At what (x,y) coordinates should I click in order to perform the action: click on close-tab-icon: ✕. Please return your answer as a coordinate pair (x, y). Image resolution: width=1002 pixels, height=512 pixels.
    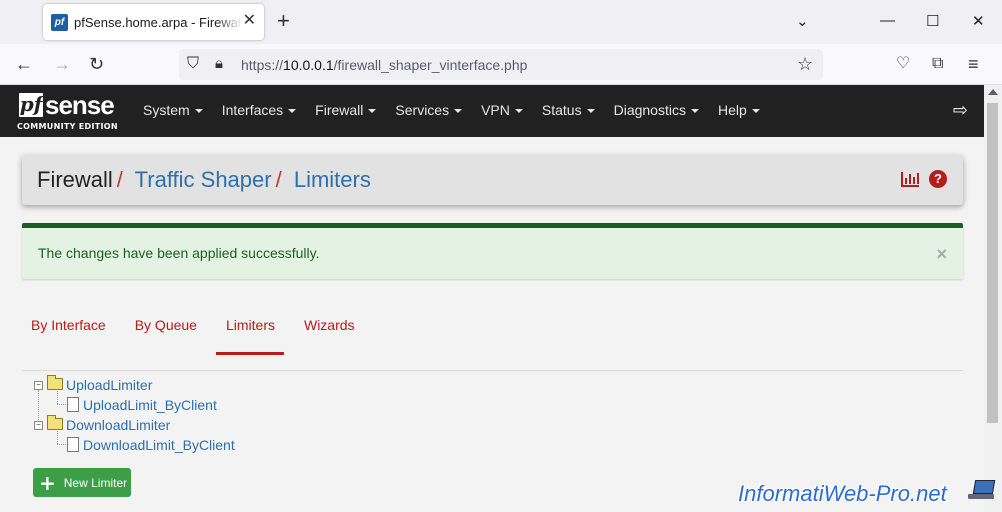
    Looking at the image, I should click on (249, 21).